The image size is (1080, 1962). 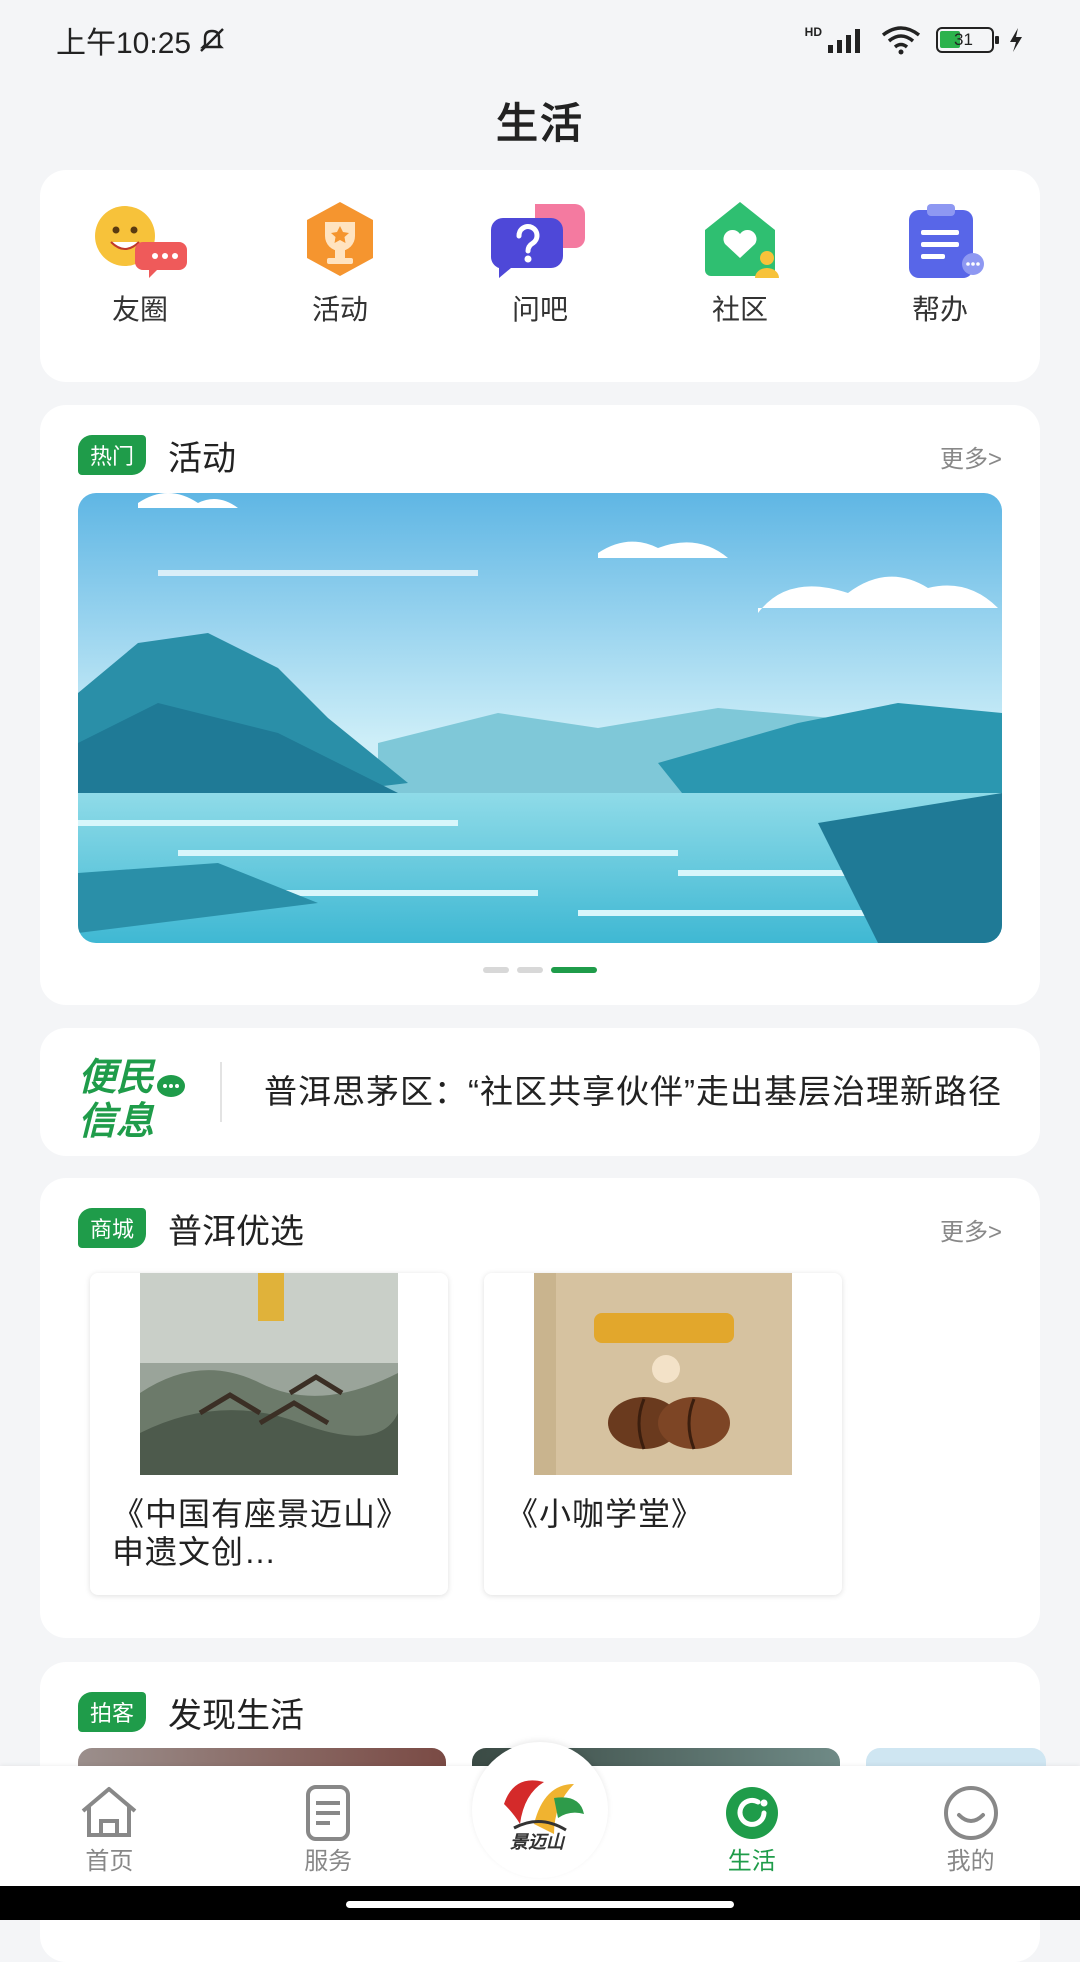 I want to click on document-icon, so click(x=328, y=1813).